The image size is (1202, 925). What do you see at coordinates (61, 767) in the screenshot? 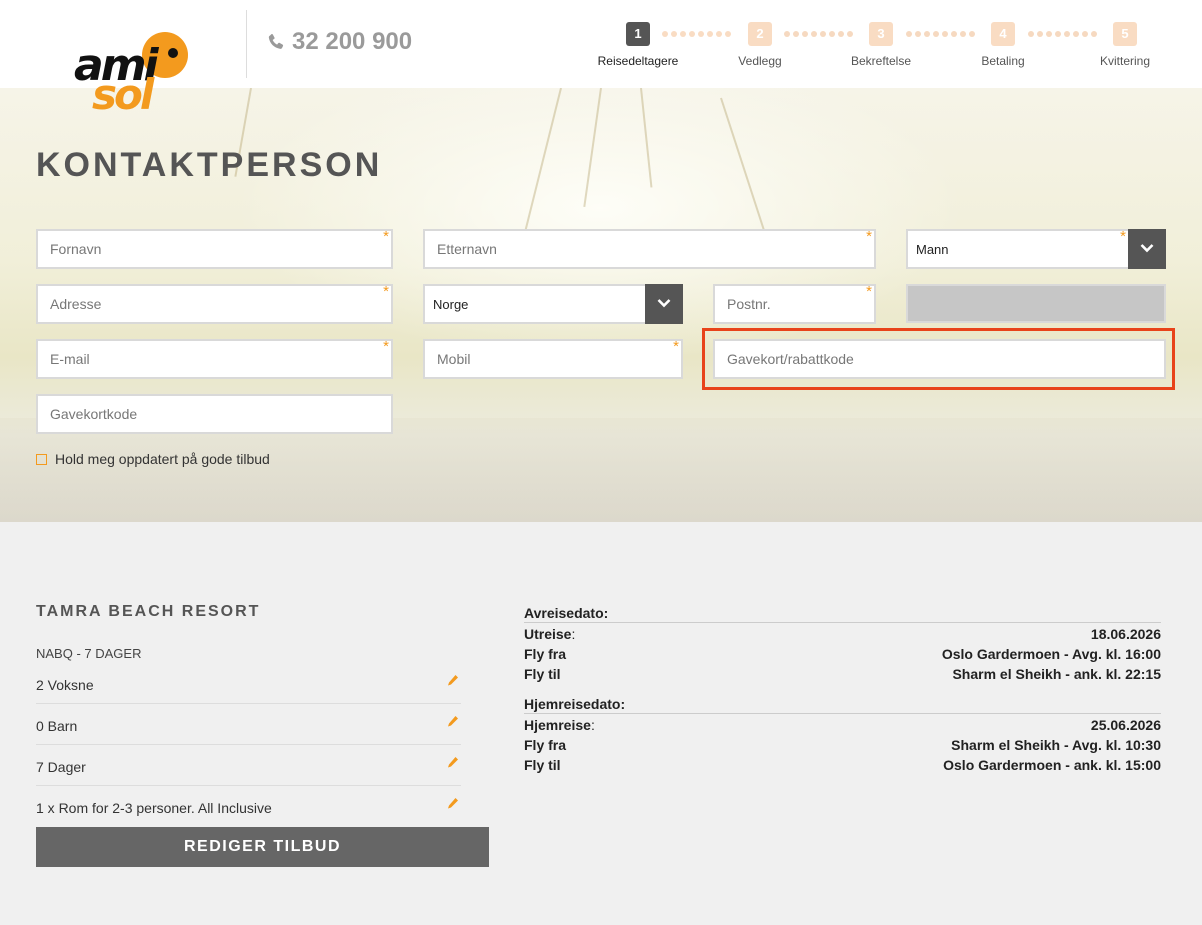
I see `summary-text: 7 Dager` at bounding box center [61, 767].